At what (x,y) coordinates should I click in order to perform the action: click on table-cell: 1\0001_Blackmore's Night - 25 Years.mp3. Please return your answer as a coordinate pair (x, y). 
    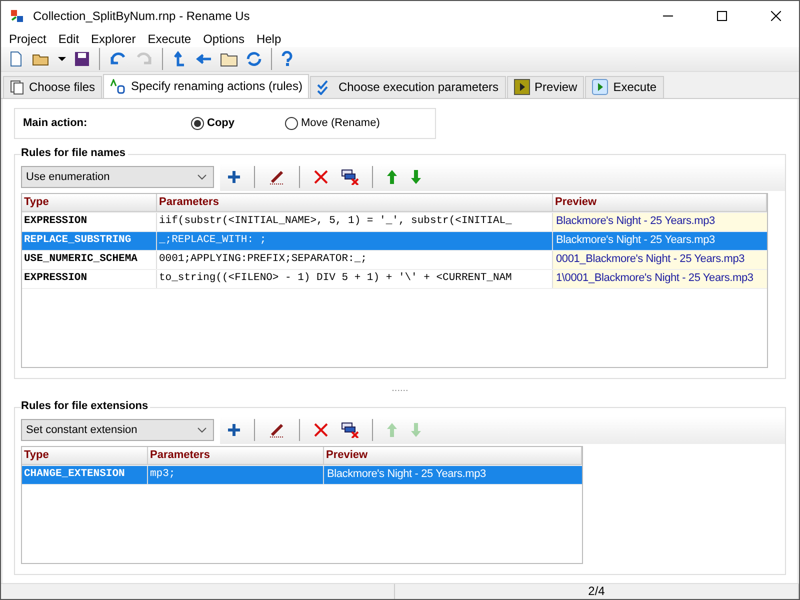
    Looking at the image, I should click on (660, 279).